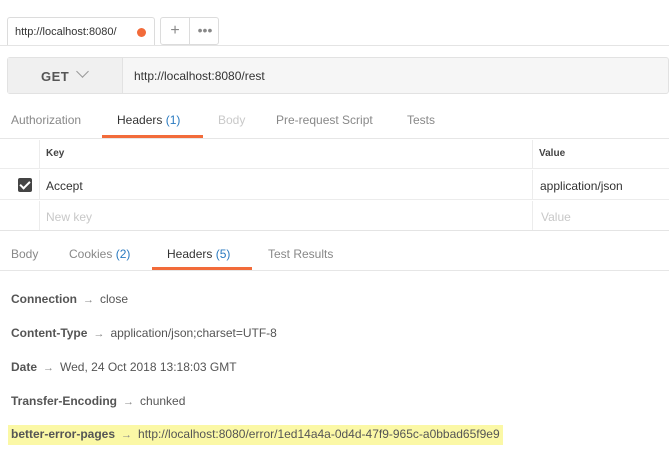 This screenshot has width=669, height=470. Describe the element at coordinates (64, 186) in the screenshot. I see `header-key: Accept` at that location.